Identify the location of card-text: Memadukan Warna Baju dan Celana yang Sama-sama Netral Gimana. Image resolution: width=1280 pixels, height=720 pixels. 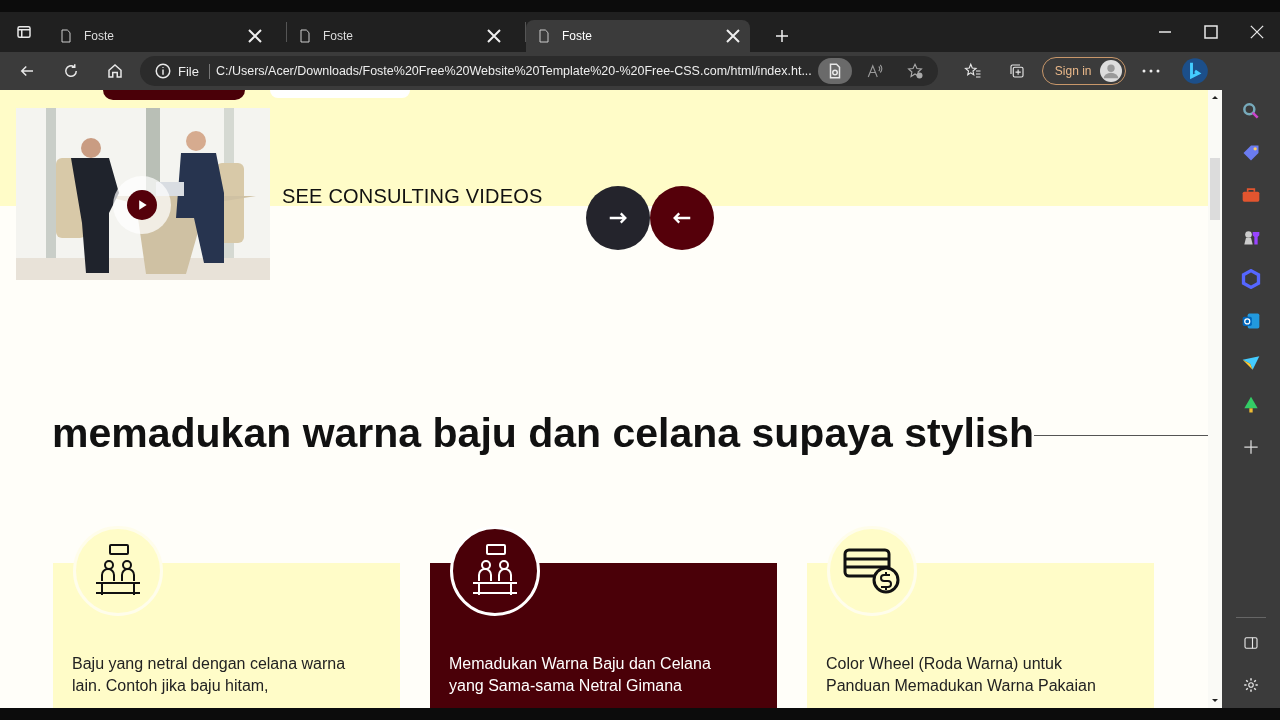
(580, 675).